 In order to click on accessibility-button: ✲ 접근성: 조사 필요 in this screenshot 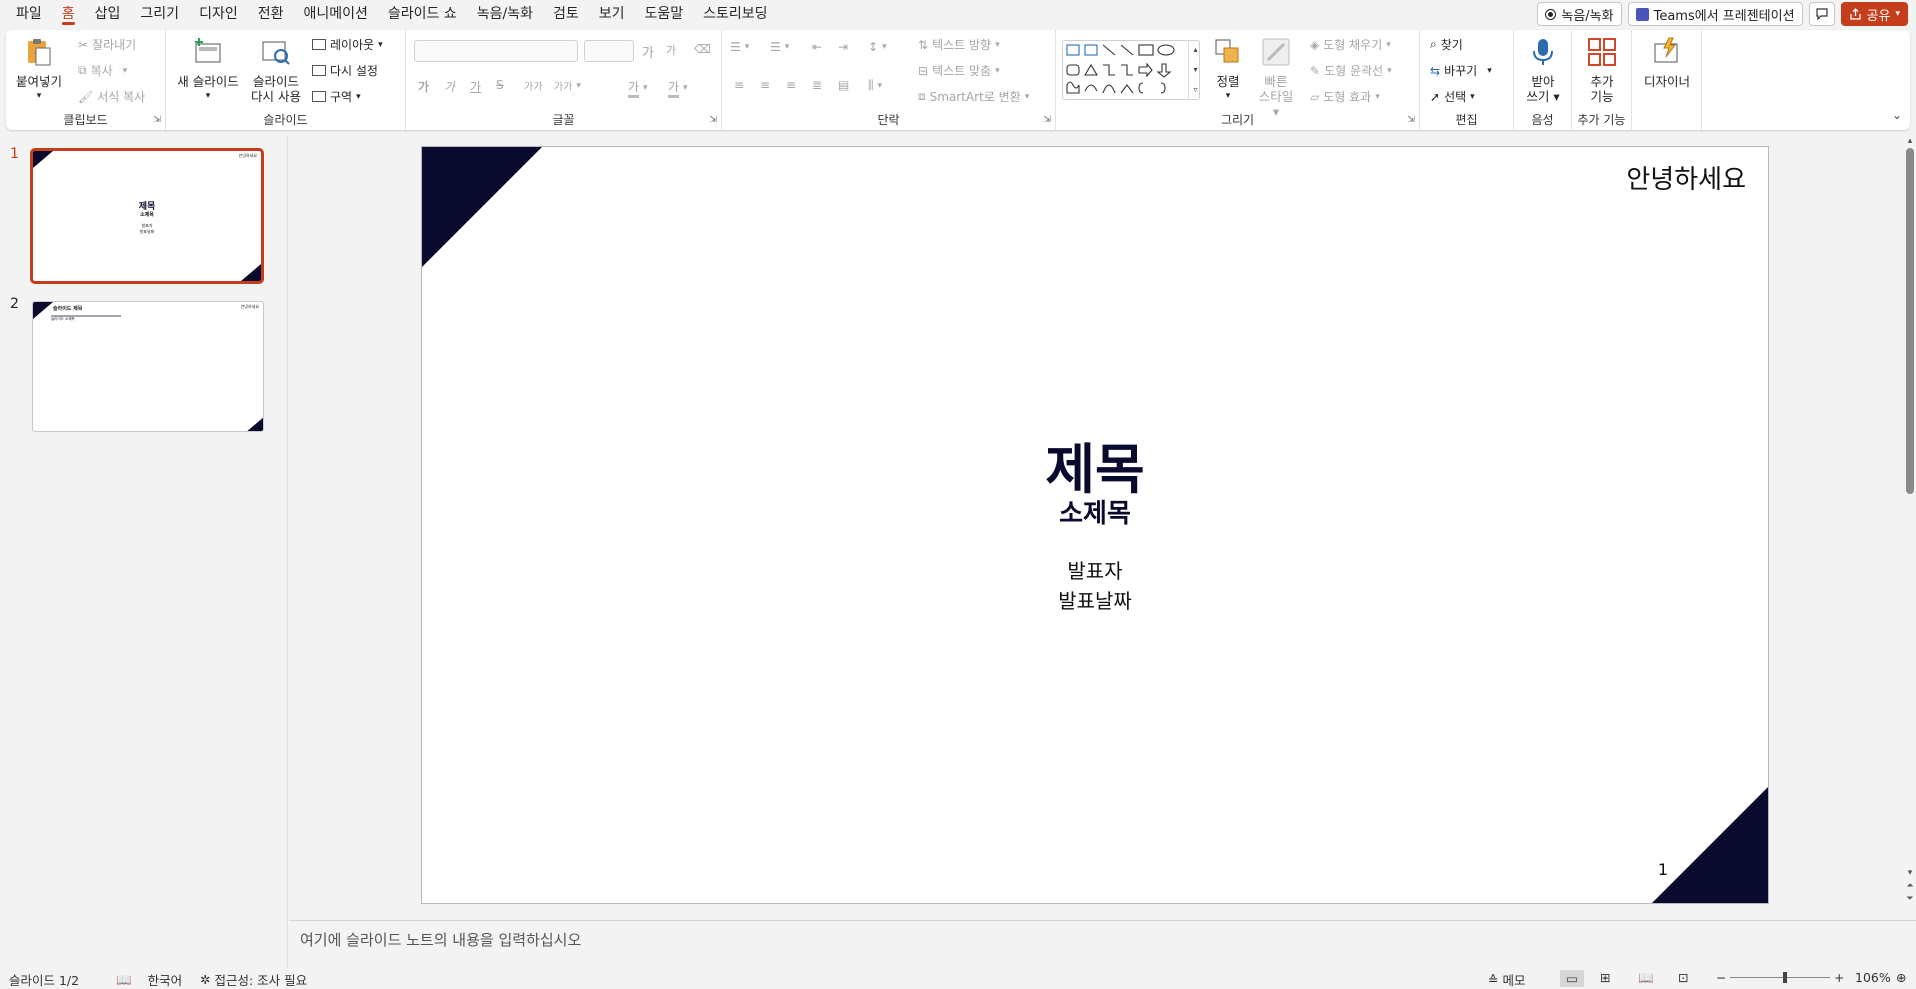, I will do `click(253, 979)`.